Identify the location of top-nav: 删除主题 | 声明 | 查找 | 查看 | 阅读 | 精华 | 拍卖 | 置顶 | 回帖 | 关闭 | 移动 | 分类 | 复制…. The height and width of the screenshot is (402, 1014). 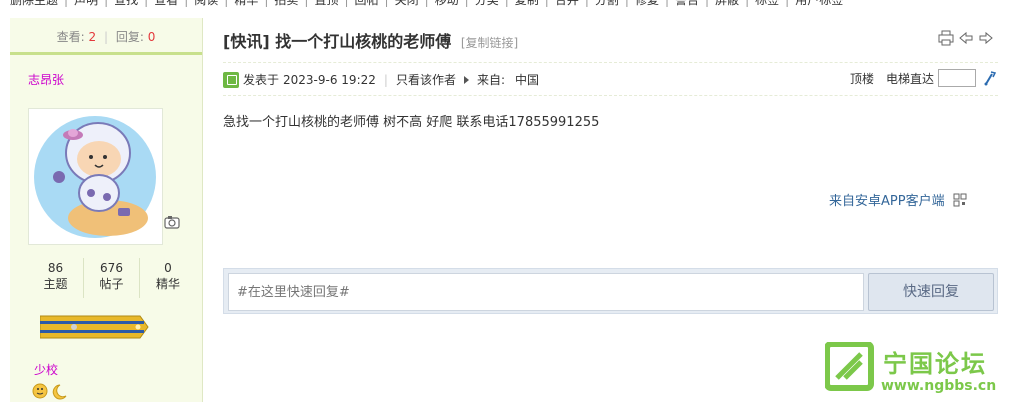
(507, 4).